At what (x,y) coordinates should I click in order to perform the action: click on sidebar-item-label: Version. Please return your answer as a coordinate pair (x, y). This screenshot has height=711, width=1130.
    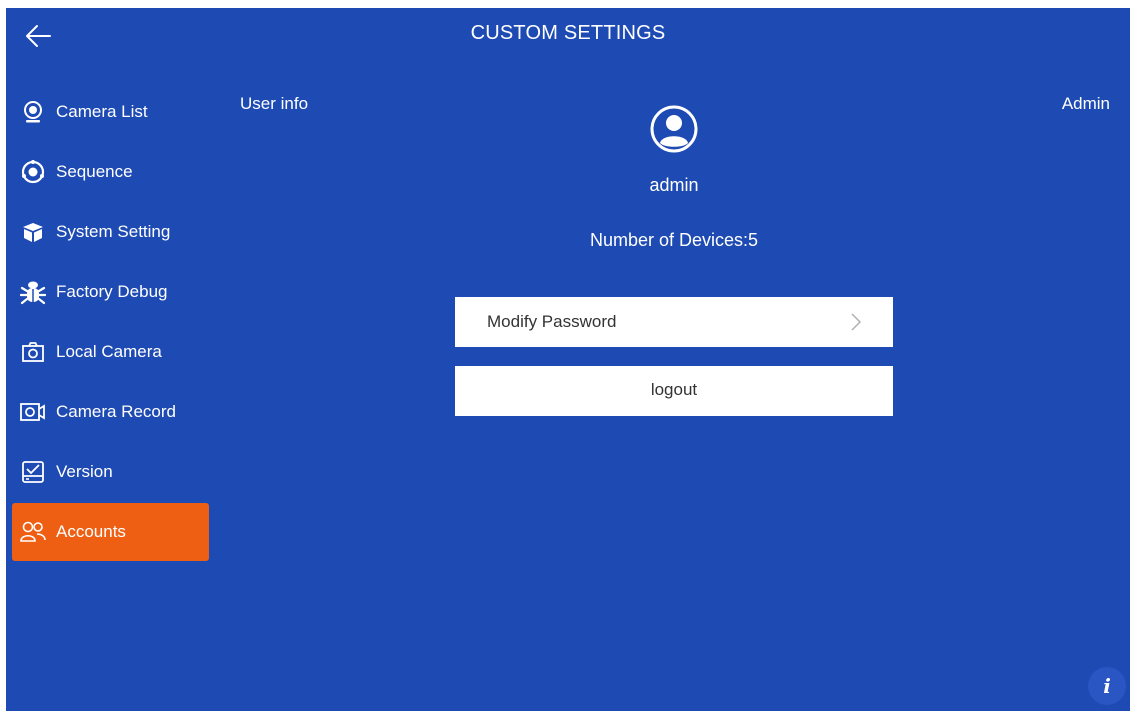
    Looking at the image, I should click on (84, 471).